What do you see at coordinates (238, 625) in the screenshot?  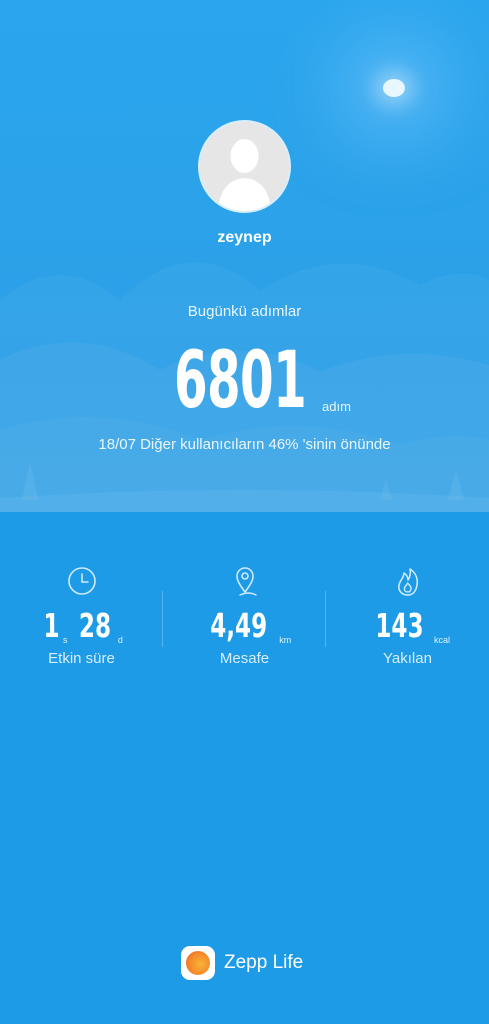 I see `distance-value: 4,49` at bounding box center [238, 625].